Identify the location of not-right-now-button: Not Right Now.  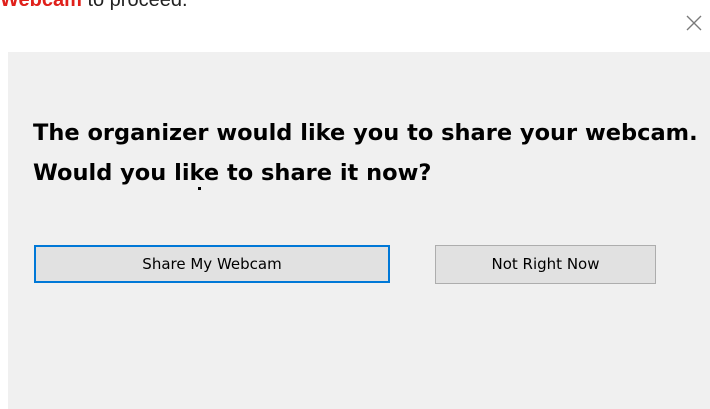
(545, 264).